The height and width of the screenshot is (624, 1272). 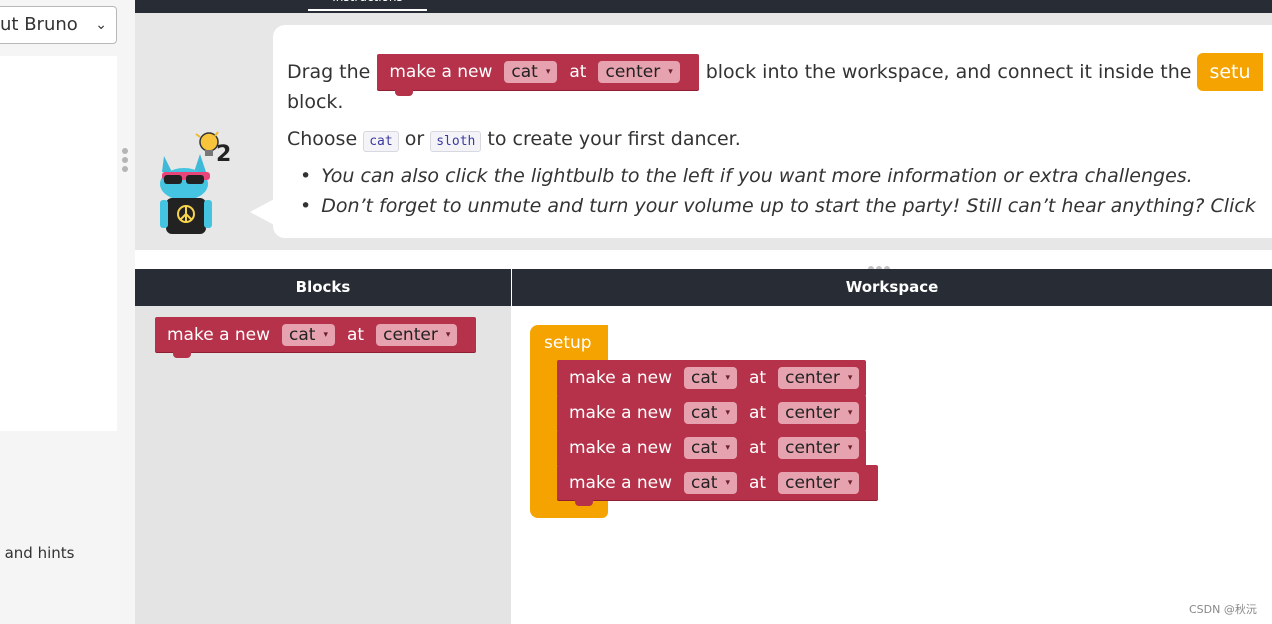 I want to click on instructions-header-bar: Instructions, so click(x=703, y=6).